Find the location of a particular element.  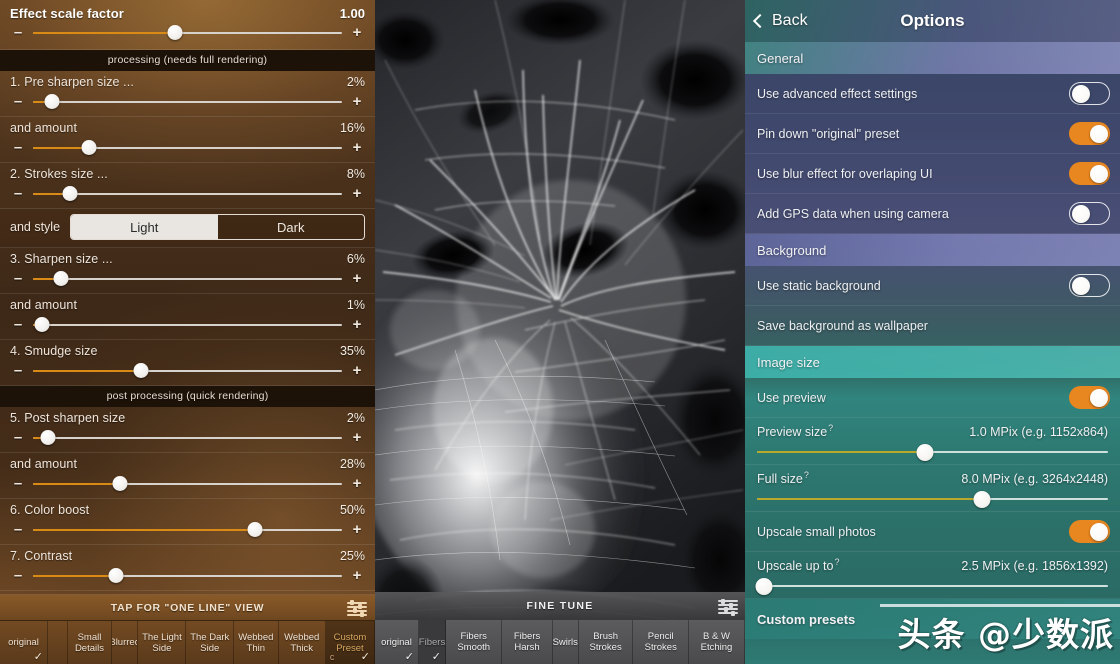

effect-item-swirls: Swirls is located at coordinates (566, 642).